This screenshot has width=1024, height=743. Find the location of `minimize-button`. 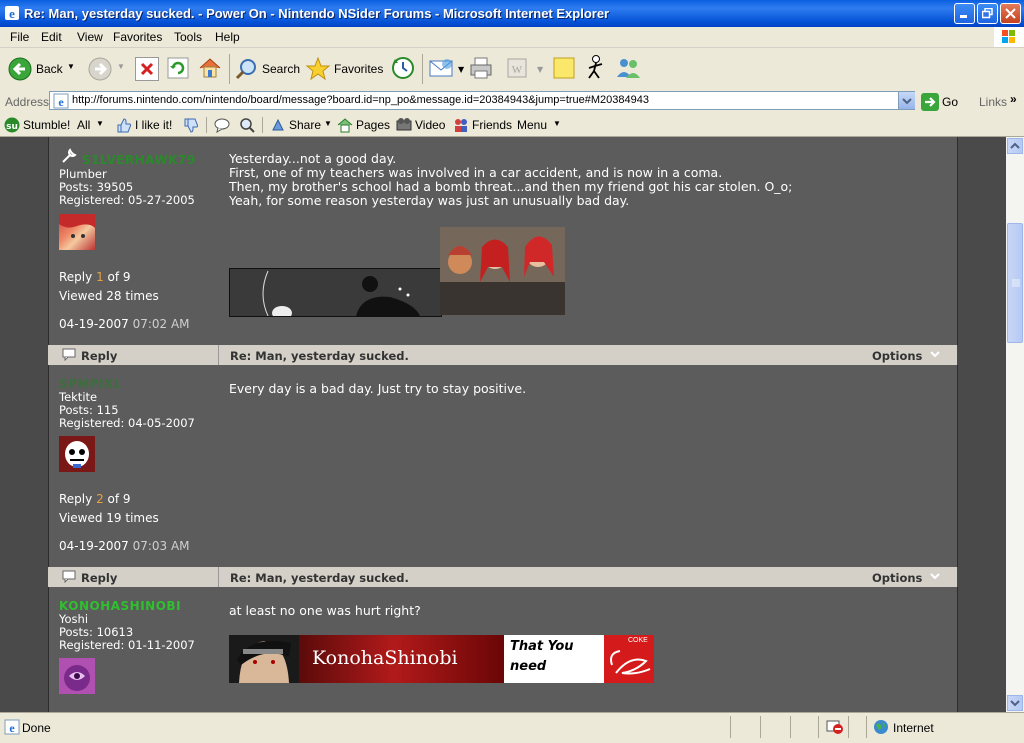

minimize-button is located at coordinates (964, 13).